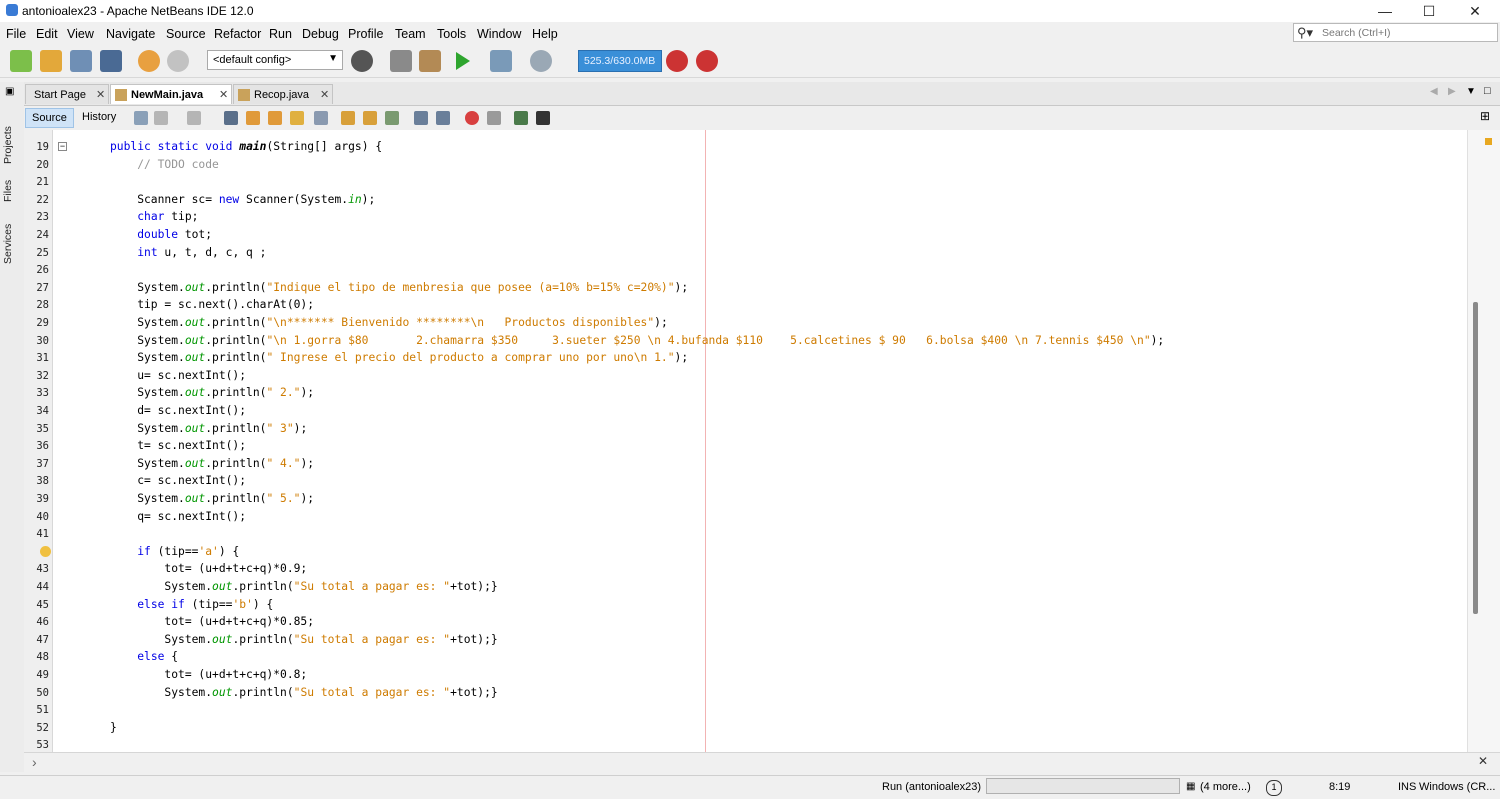 The width and height of the screenshot is (1500, 799). Describe the element at coordinates (543, 118) in the screenshot. I see `uncomment-icon` at that location.